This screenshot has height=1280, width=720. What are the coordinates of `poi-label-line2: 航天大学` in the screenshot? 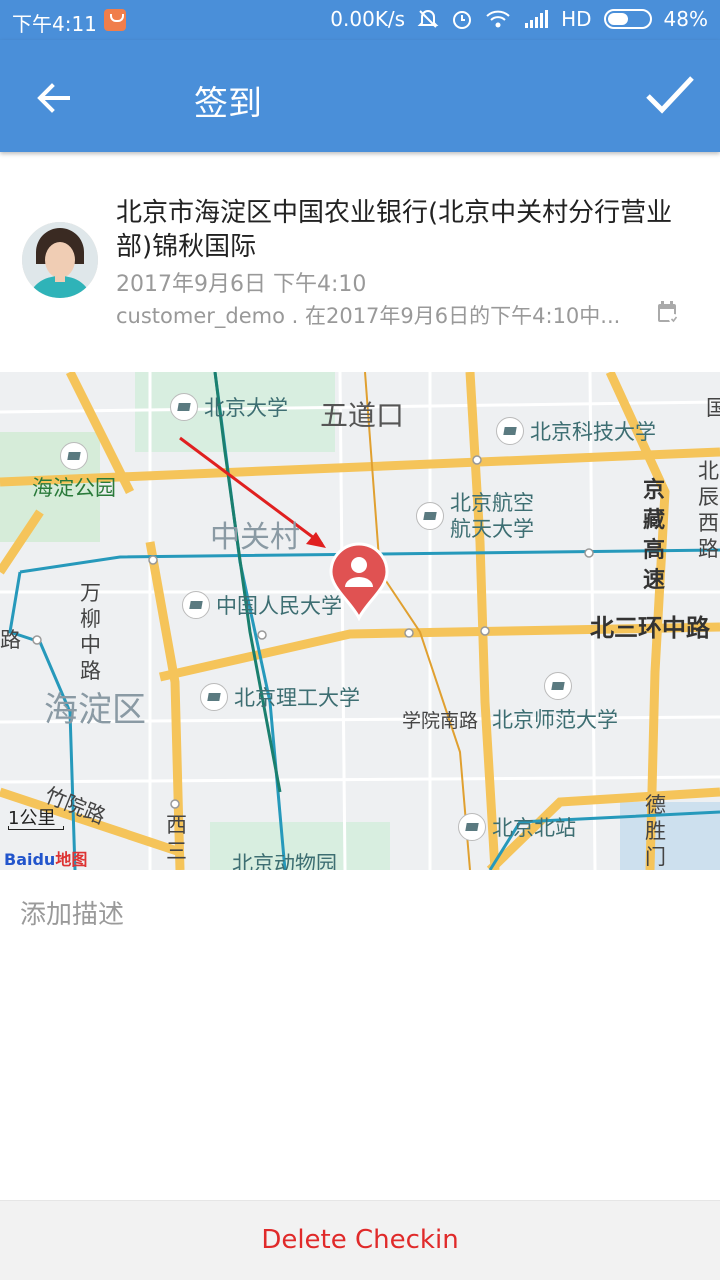 It's located at (492, 529).